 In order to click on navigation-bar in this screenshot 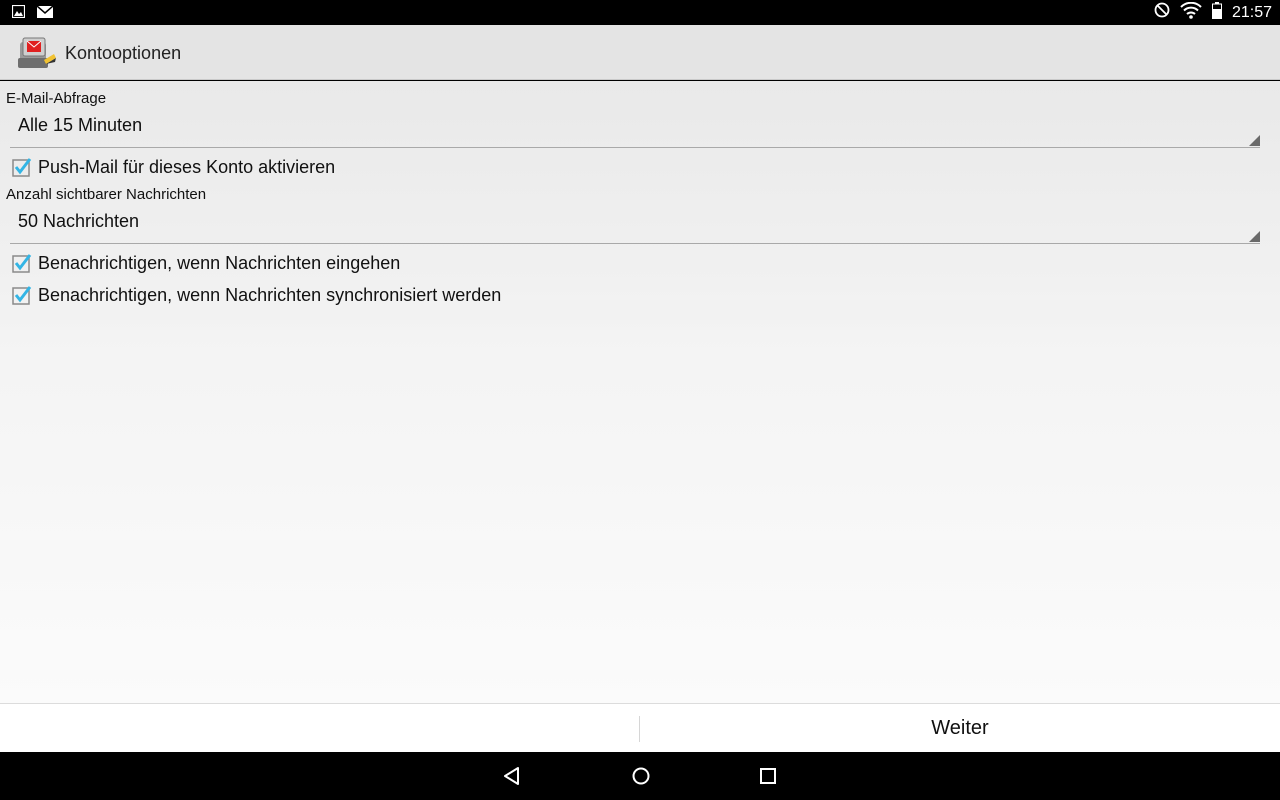, I will do `click(640, 776)`.